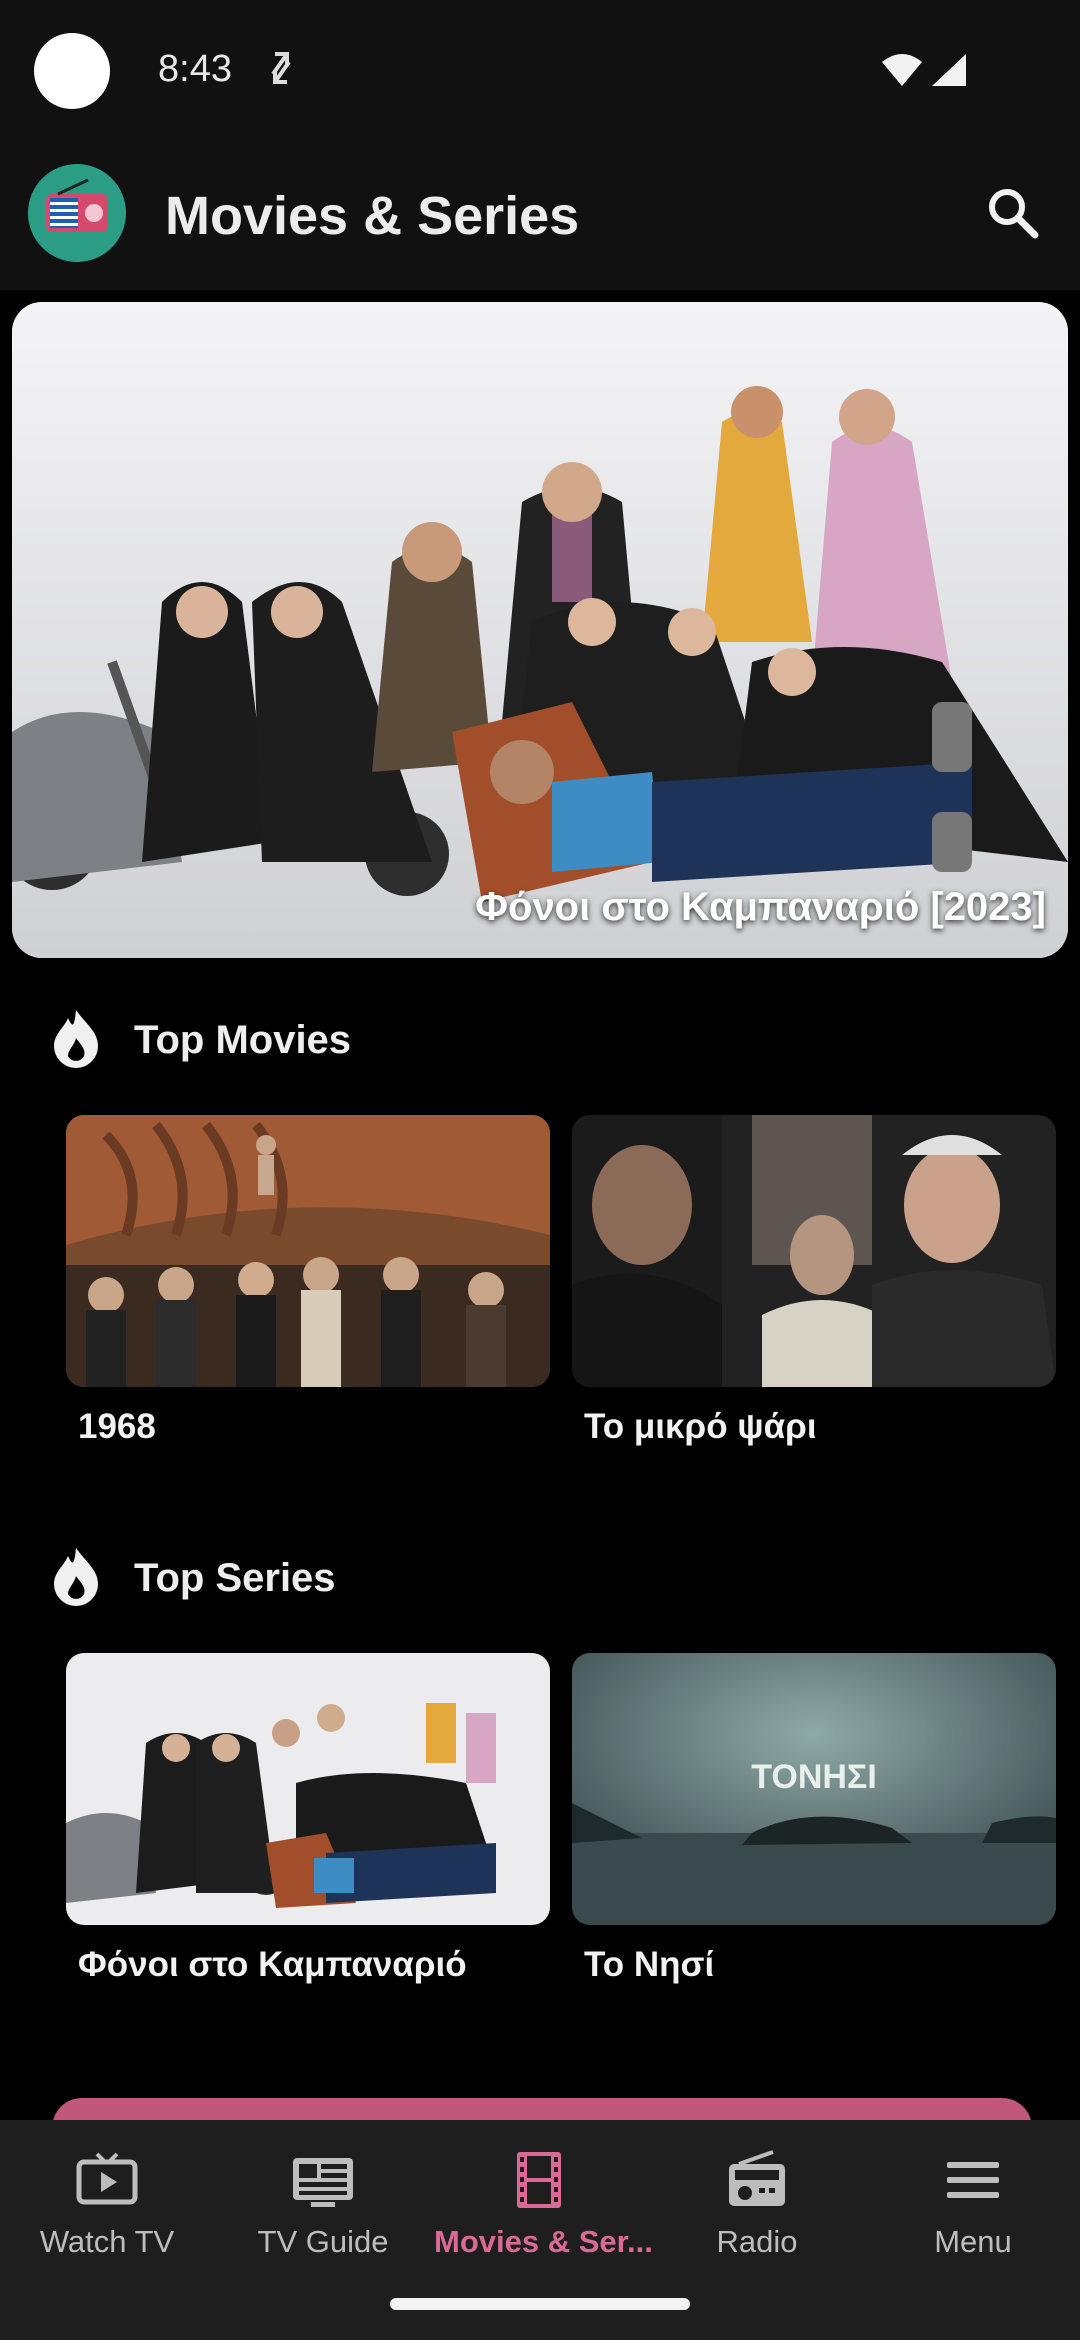 The height and width of the screenshot is (2340, 1080). What do you see at coordinates (243, 1040) in the screenshot?
I see `section-title: Top Movies` at bounding box center [243, 1040].